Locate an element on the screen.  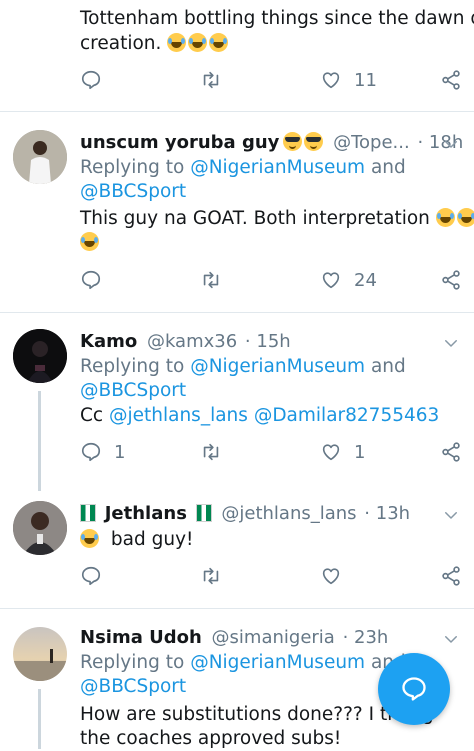
like-button: 24 is located at coordinates (348, 280).